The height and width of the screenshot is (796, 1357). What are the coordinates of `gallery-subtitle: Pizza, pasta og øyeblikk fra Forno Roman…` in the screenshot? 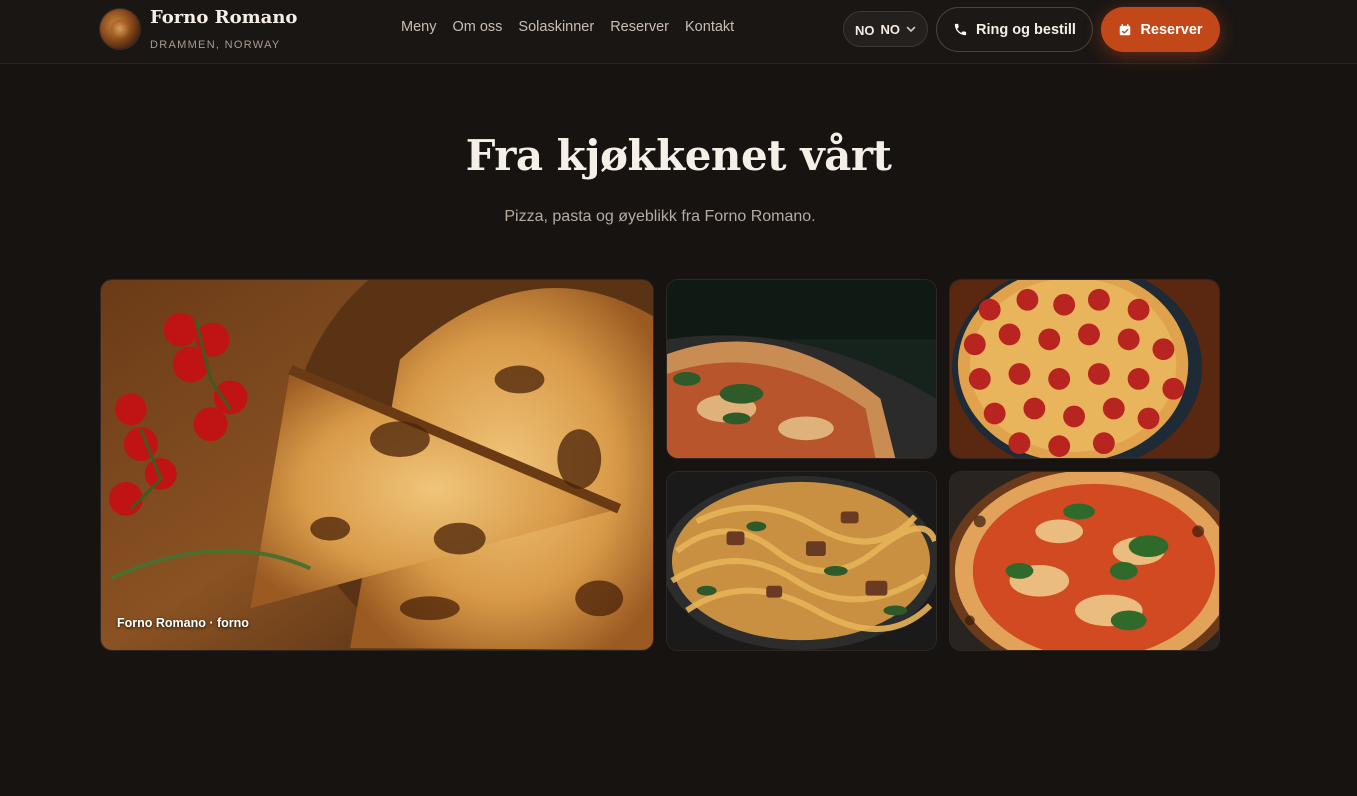 It's located at (660, 216).